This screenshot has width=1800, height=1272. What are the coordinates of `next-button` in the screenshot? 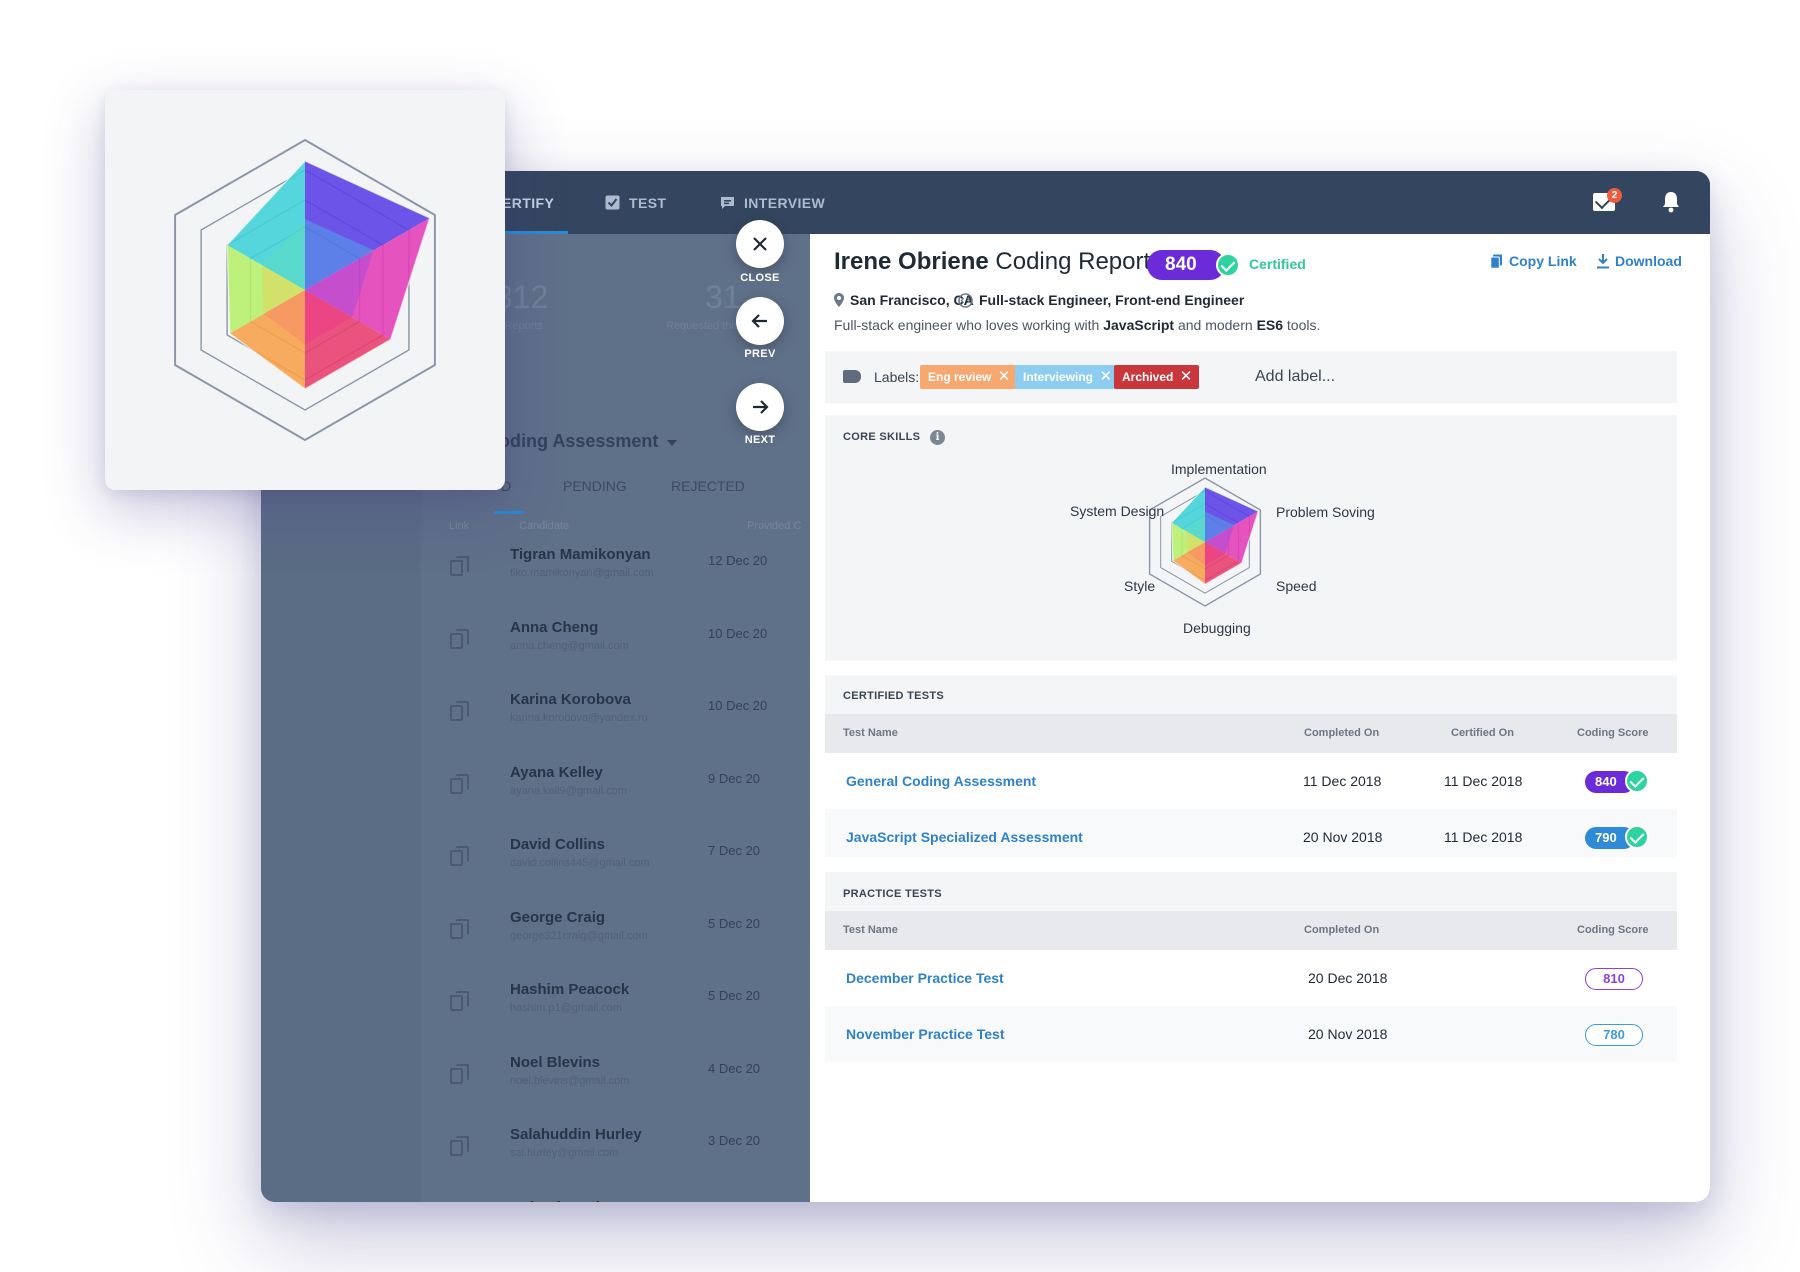 It's located at (760, 407).